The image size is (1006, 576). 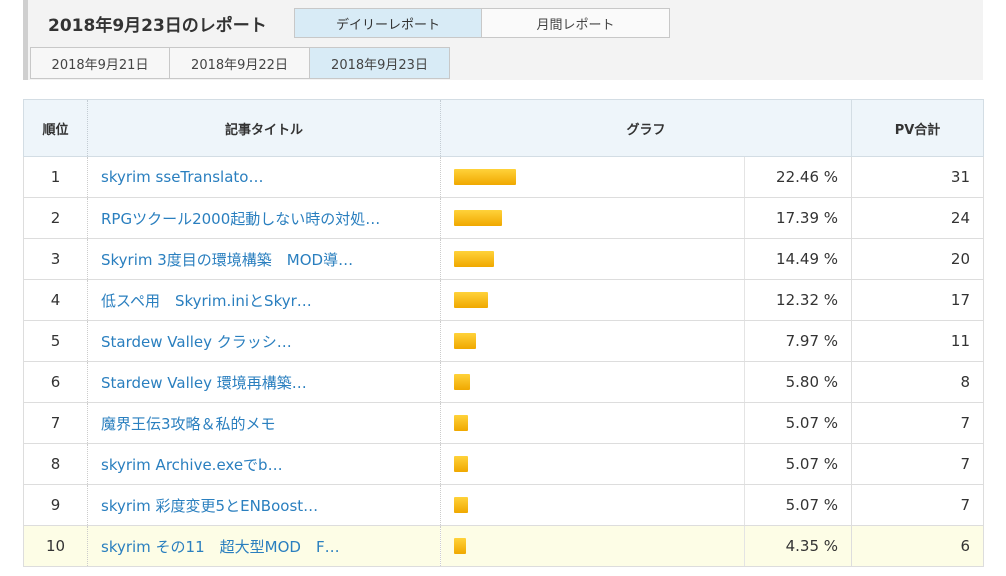 What do you see at coordinates (918, 259) in the screenshot?
I see `row-pv-total: 20` at bounding box center [918, 259].